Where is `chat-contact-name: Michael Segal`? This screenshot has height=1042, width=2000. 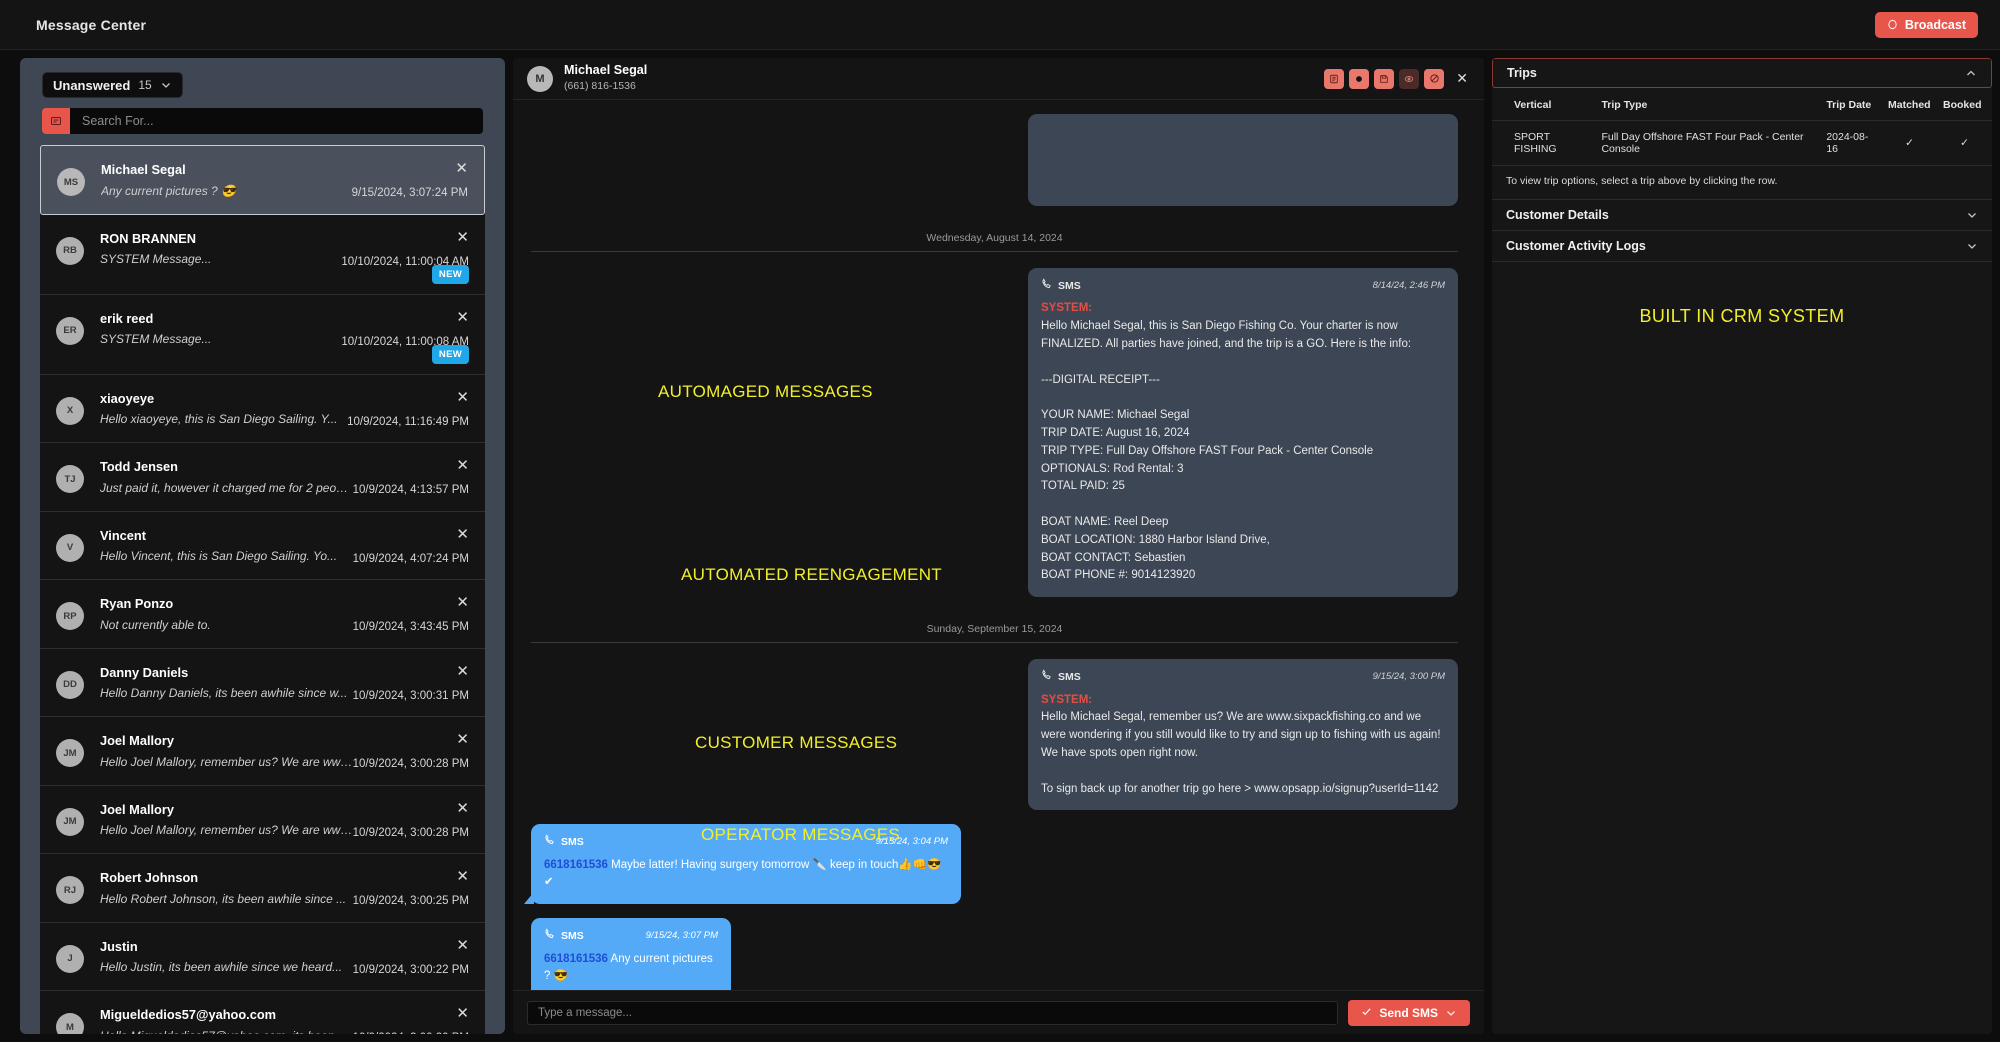
chat-contact-name: Michael Segal is located at coordinates (606, 70).